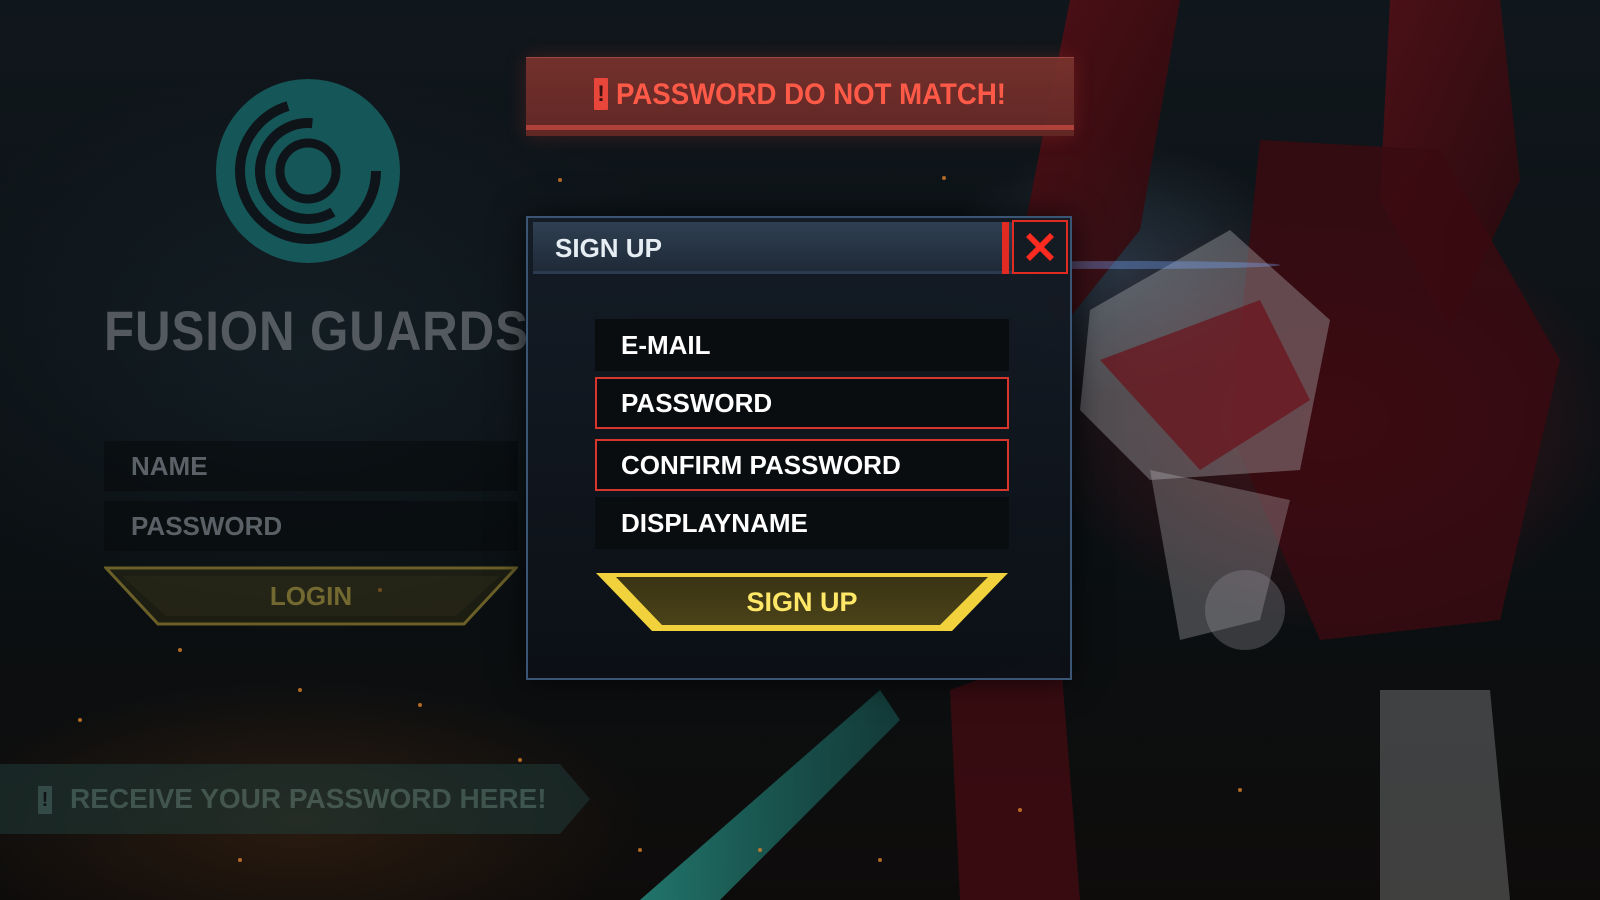  What do you see at coordinates (311, 526) in the screenshot?
I see `login-password-input: PASSWORD` at bounding box center [311, 526].